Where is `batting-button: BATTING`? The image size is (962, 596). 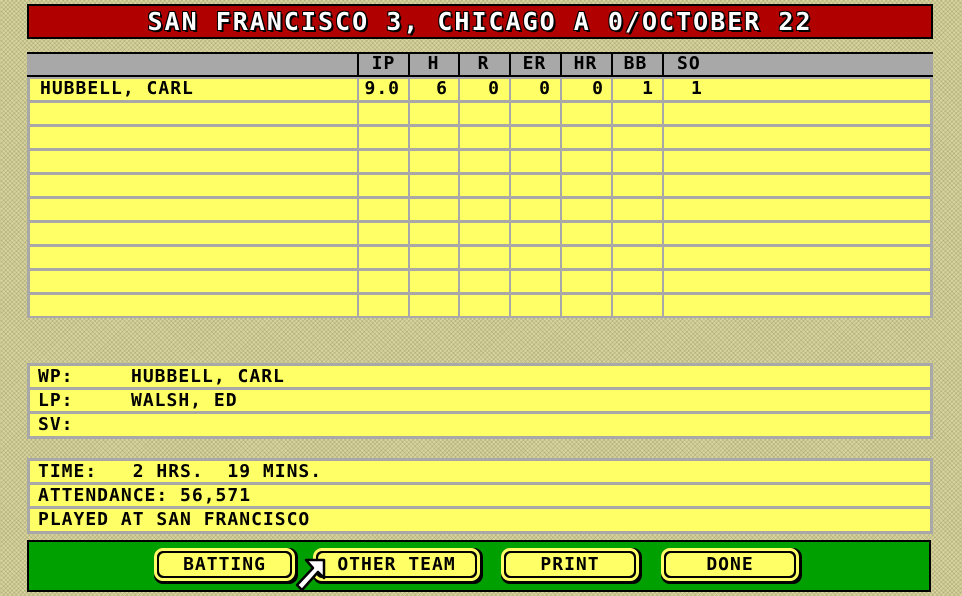
batting-button: BATTING is located at coordinates (226, 566).